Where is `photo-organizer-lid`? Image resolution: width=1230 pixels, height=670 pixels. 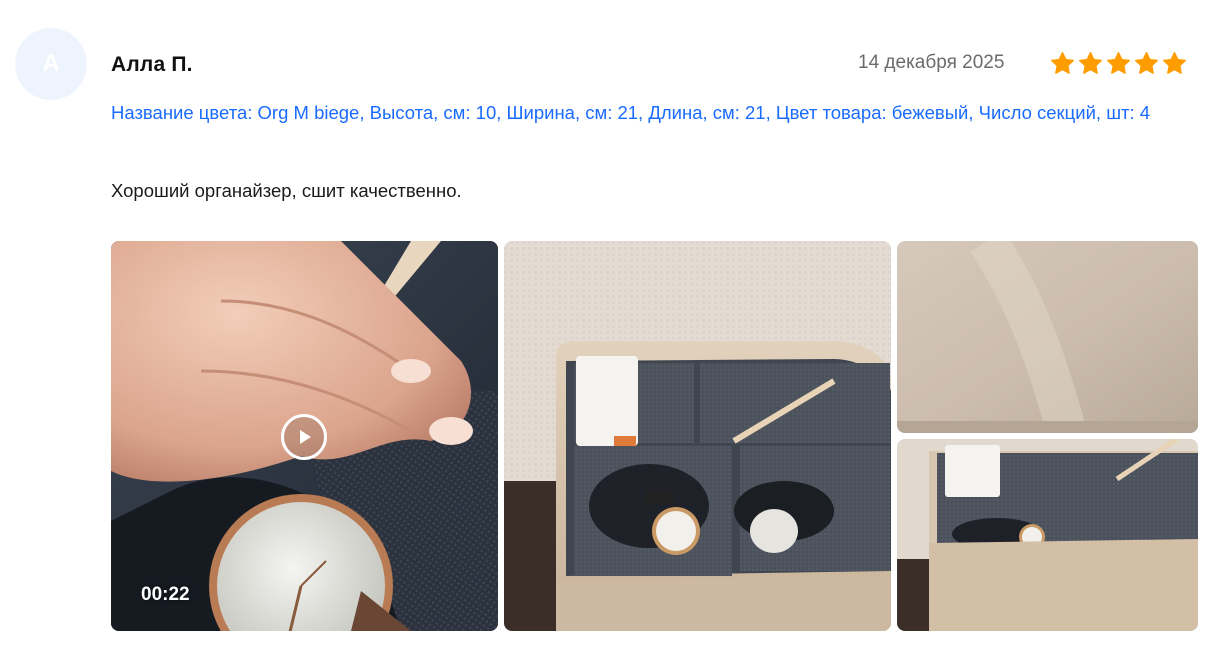 photo-organizer-lid is located at coordinates (1047, 337).